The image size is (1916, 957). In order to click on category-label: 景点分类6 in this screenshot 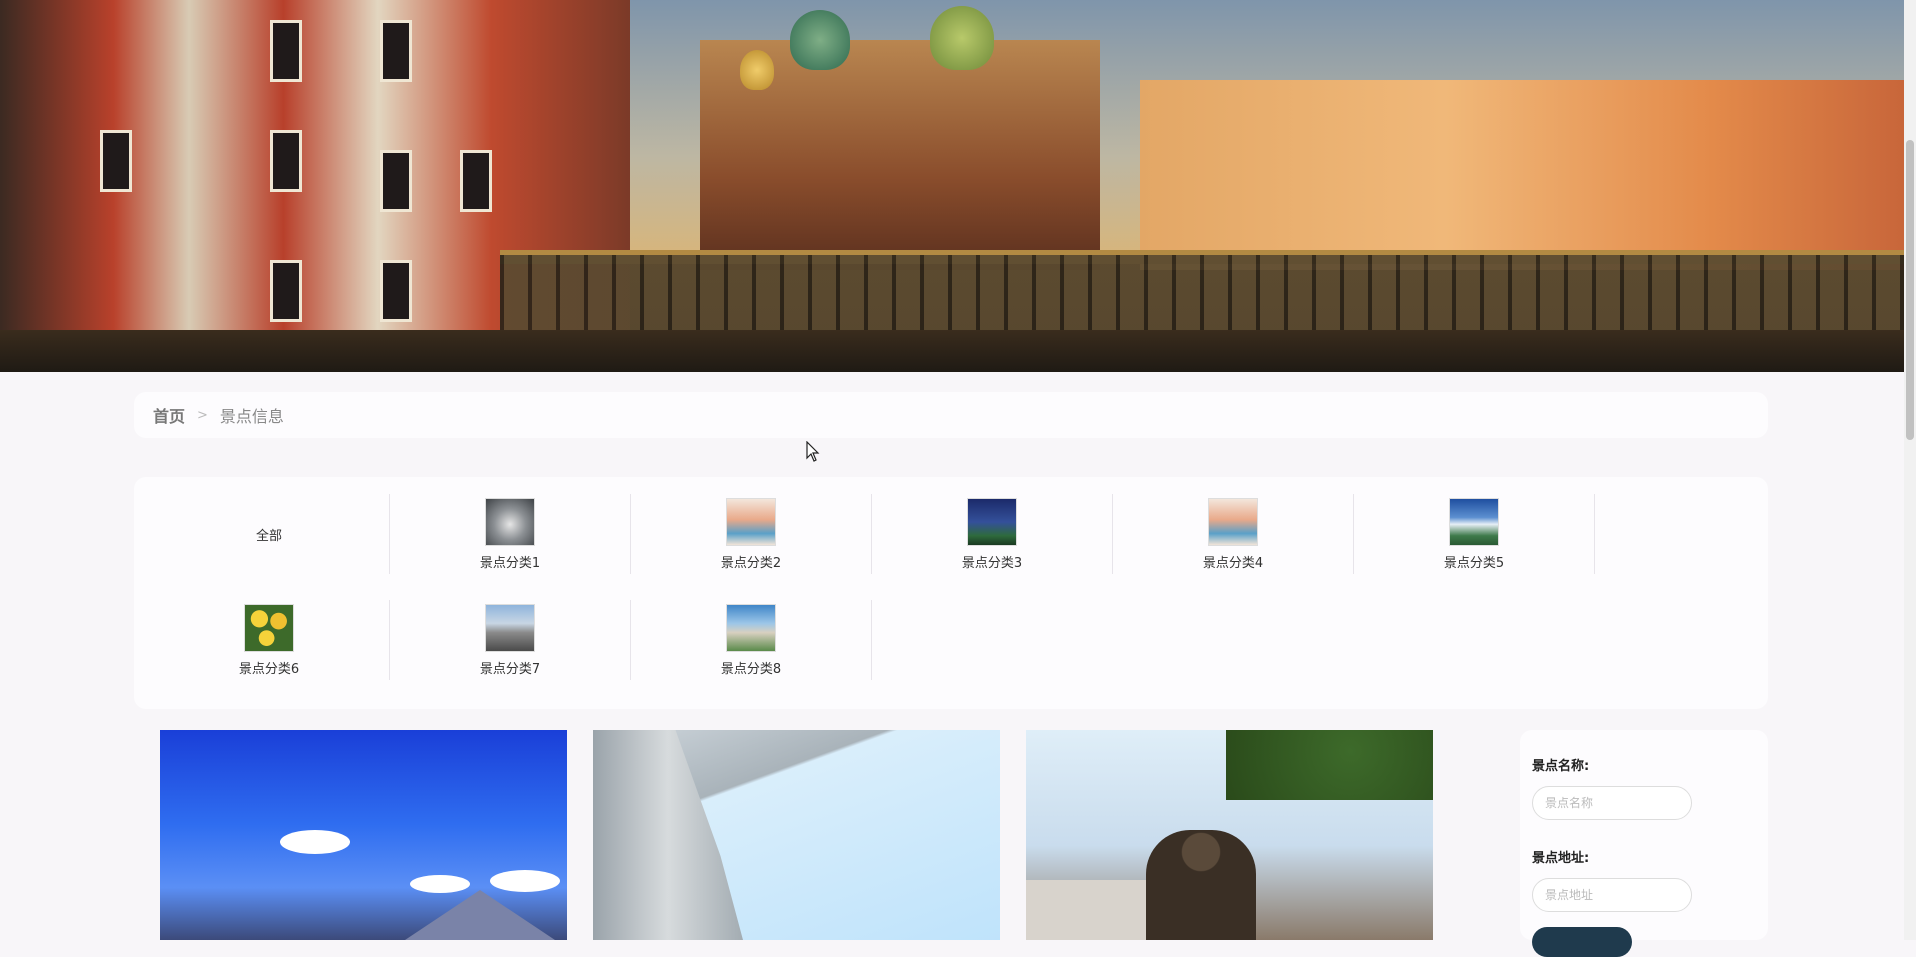, I will do `click(269, 669)`.